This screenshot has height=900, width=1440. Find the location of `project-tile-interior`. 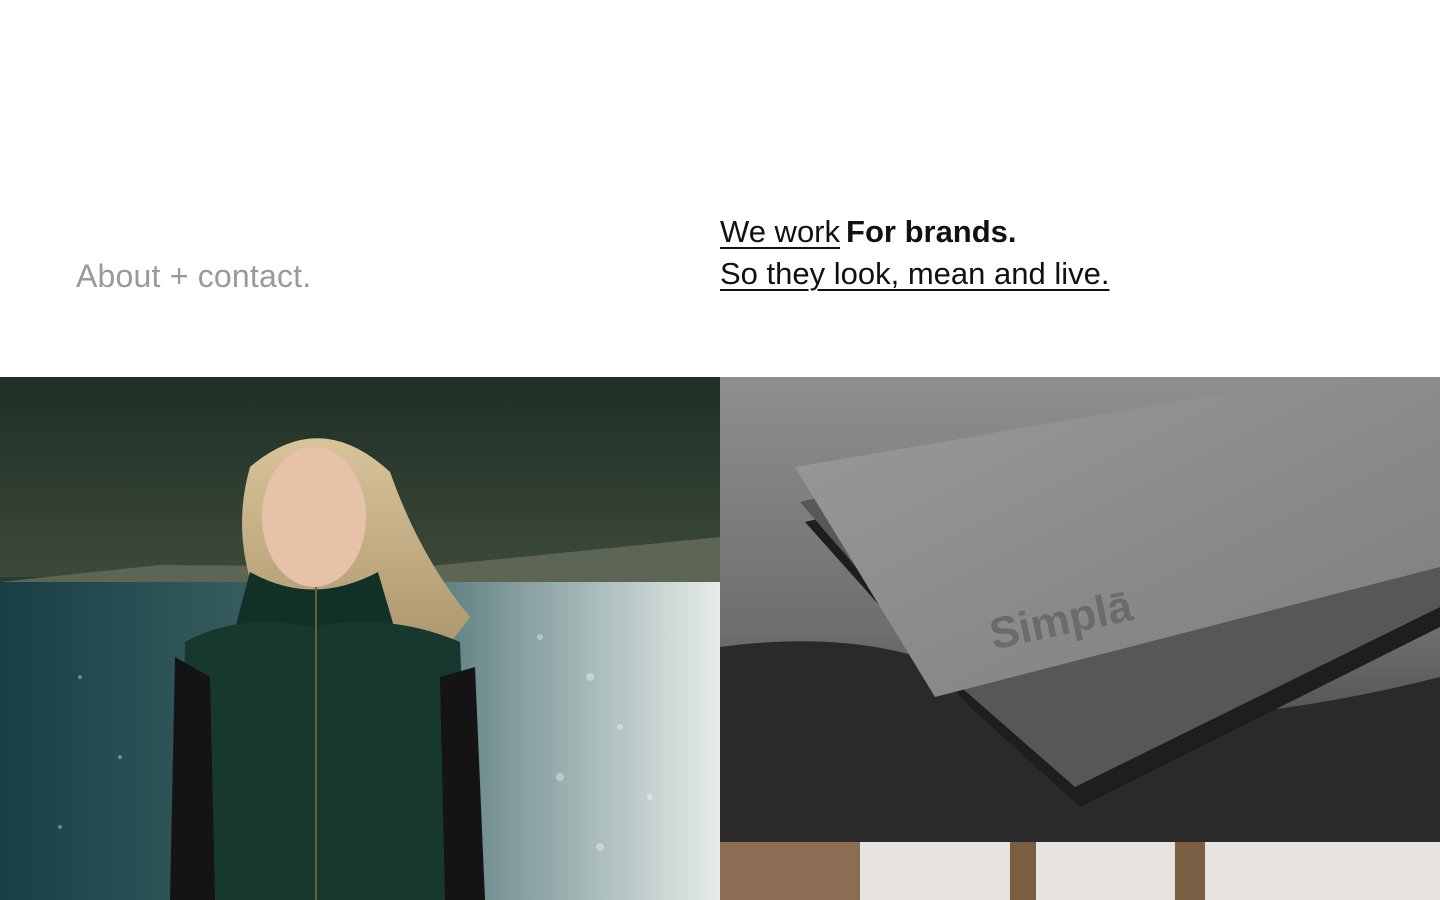

project-tile-interior is located at coordinates (1080, 871).